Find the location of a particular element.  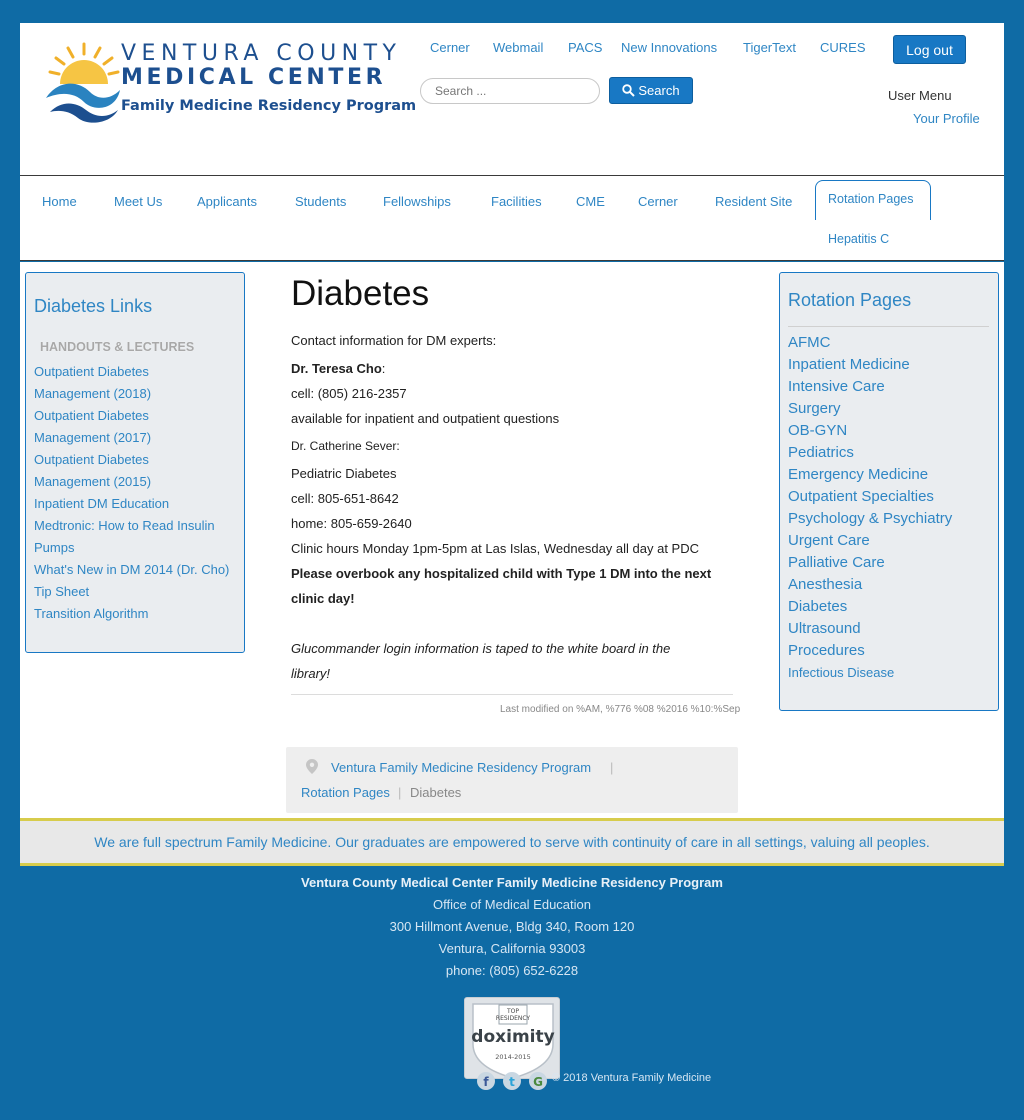

footer-address: 300 Hillmont Avenue, Bldg 340, Room 120 is located at coordinates (512, 926).